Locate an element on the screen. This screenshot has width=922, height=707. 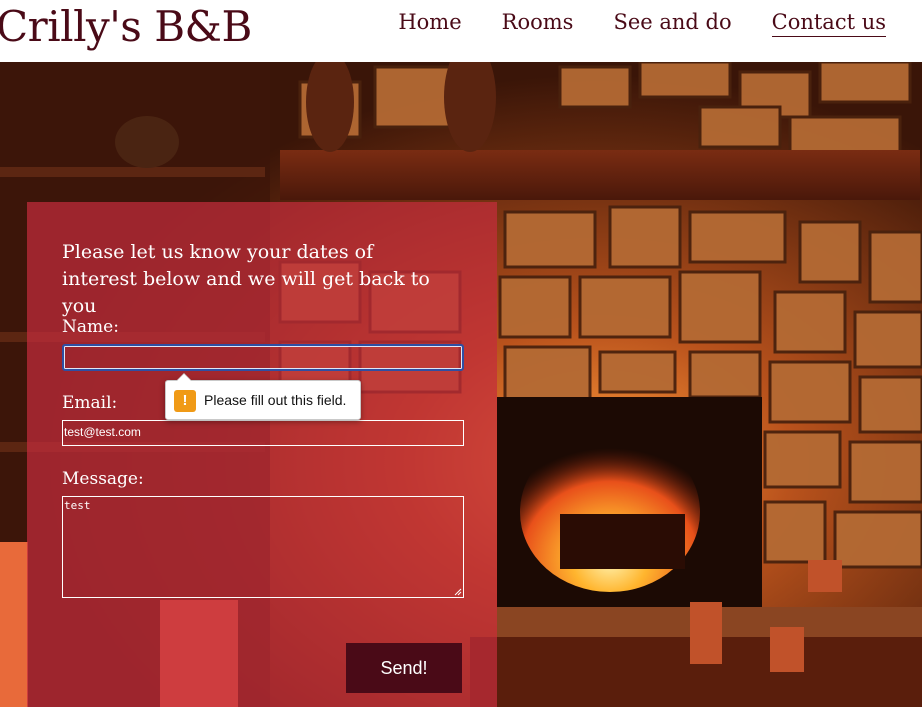
validation-tooltip: ! Please fill out this field. is located at coordinates (263, 396).